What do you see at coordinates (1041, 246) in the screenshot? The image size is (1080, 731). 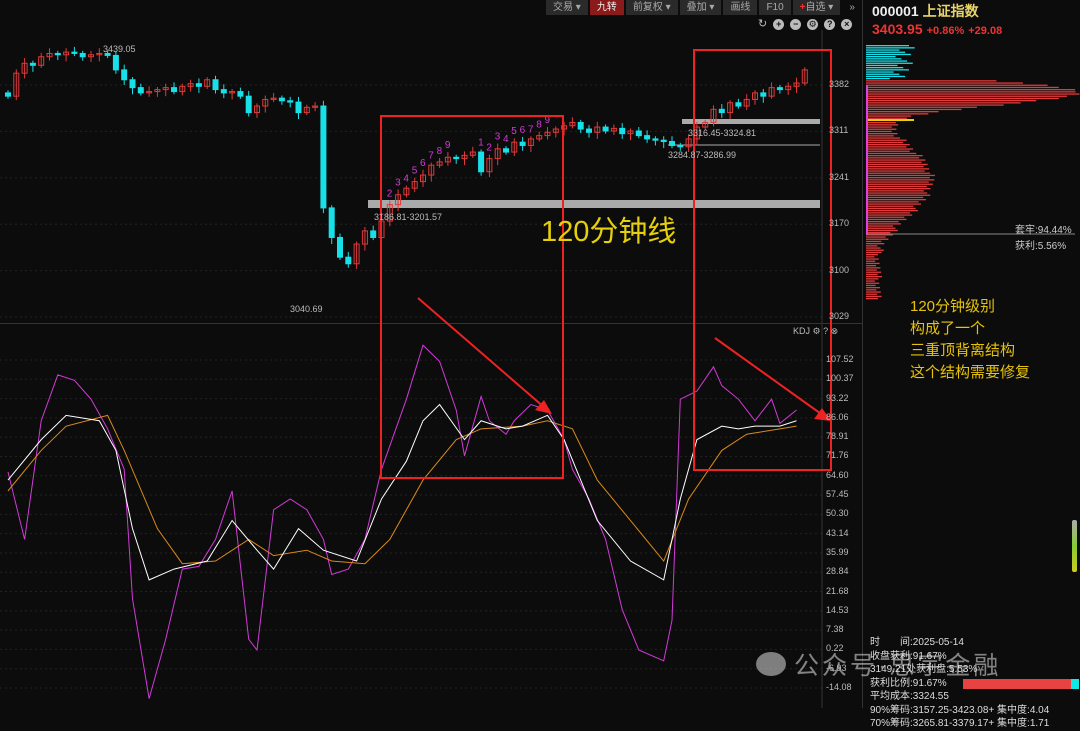 I see `profit-ratio: 获利:5.56%` at bounding box center [1041, 246].